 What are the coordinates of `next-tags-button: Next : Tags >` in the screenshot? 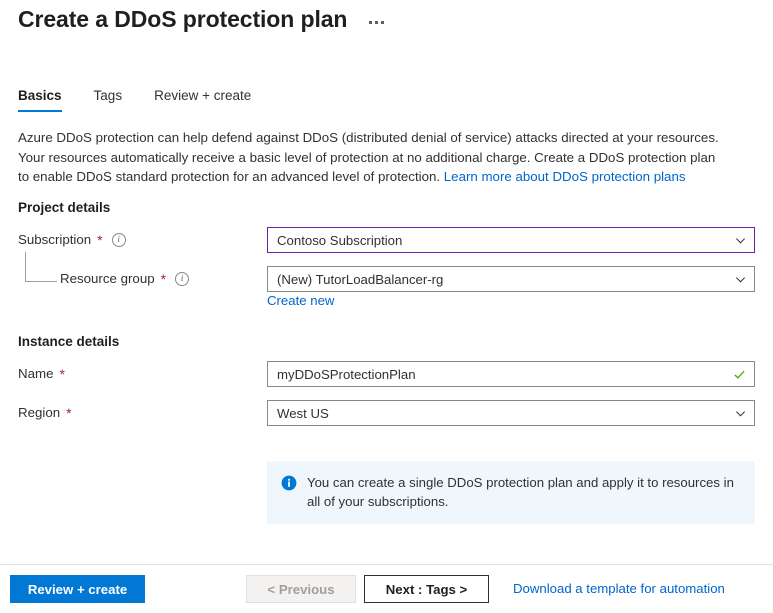 It's located at (426, 589).